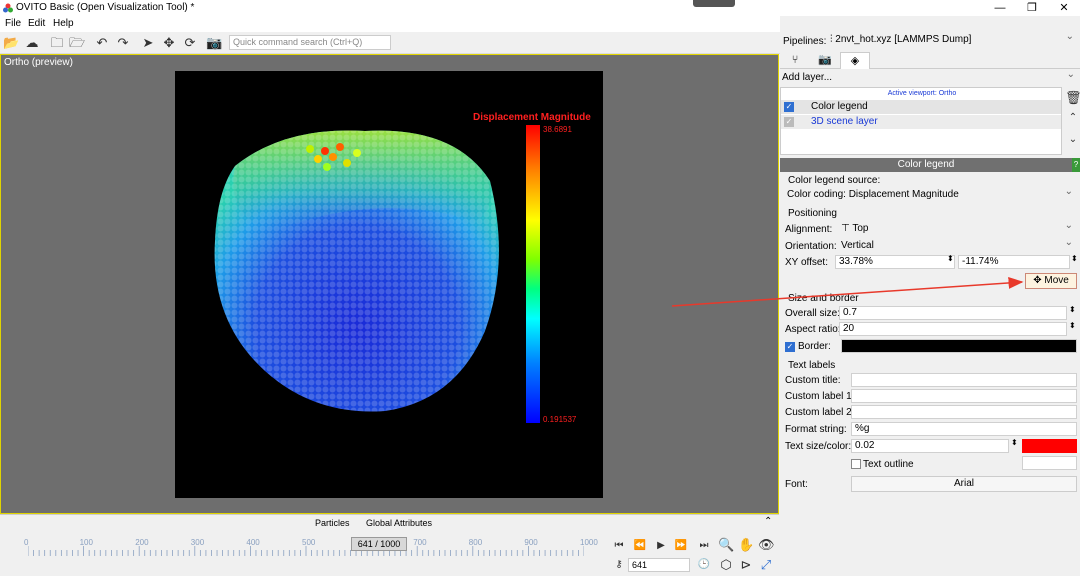  I want to click on custom-label2-input, so click(964, 412).